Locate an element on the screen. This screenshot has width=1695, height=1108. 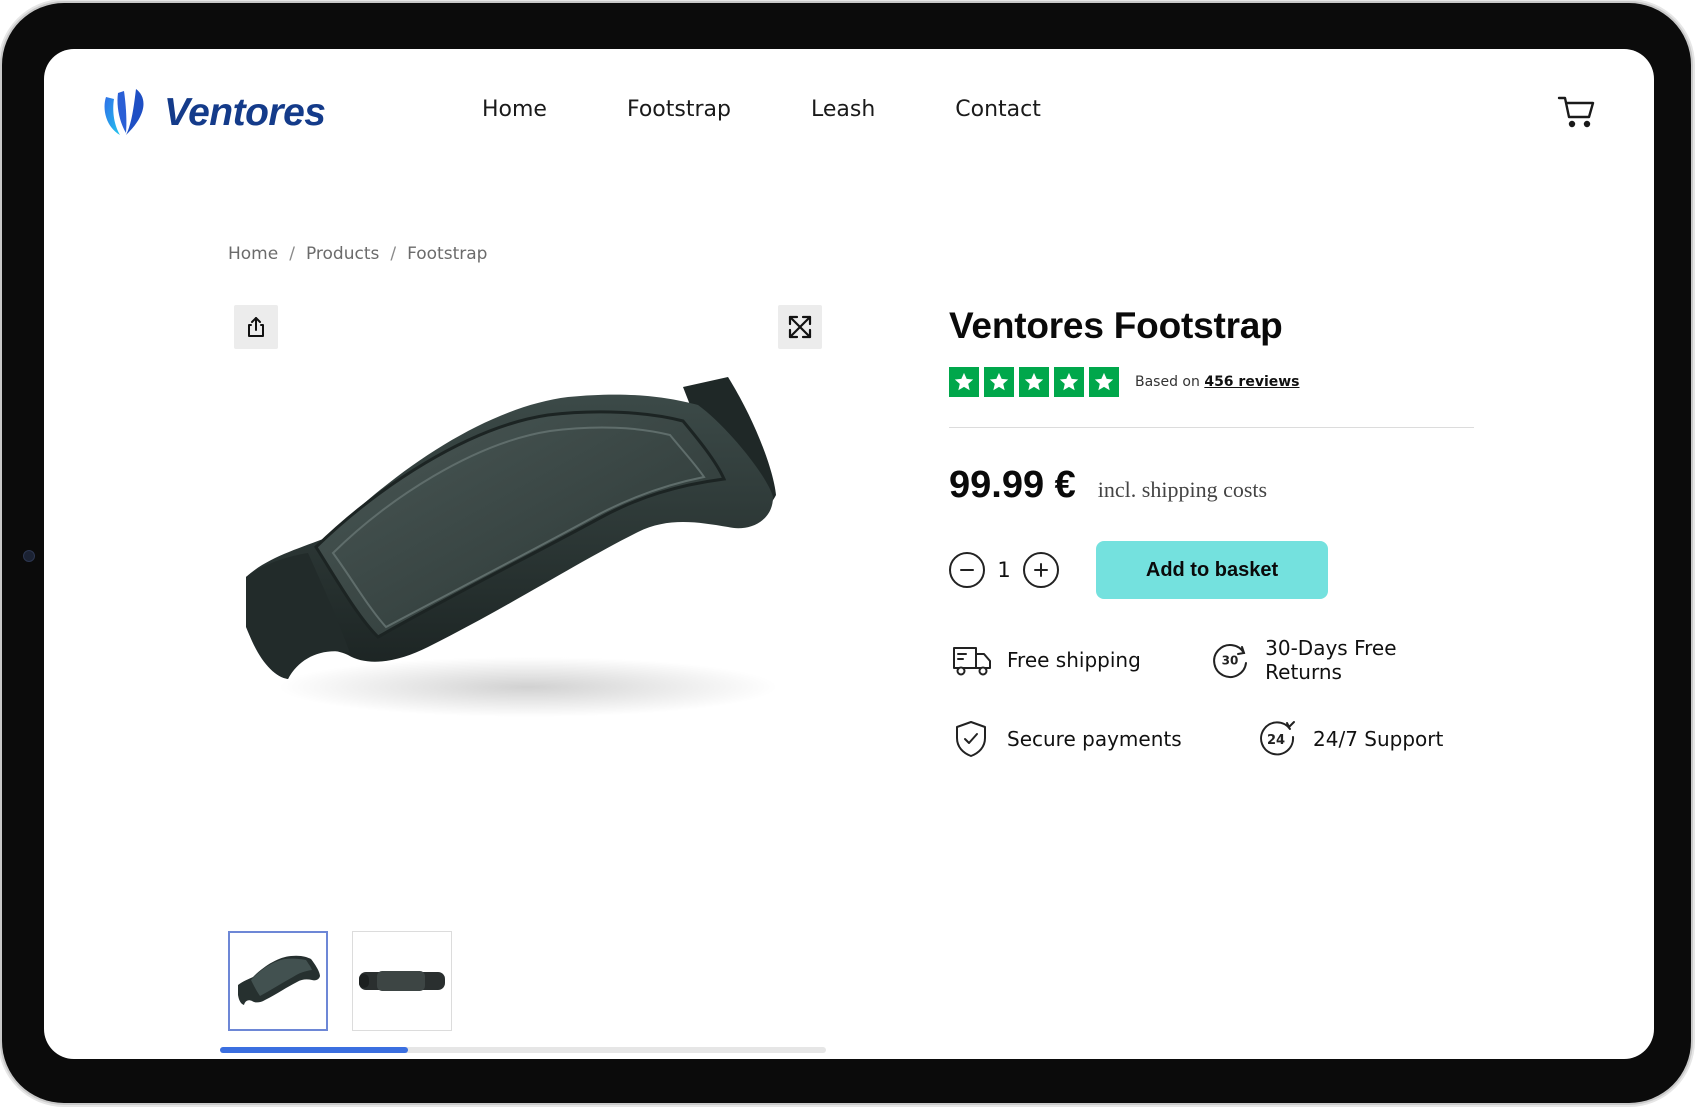
expand-icon is located at coordinates (800, 327).